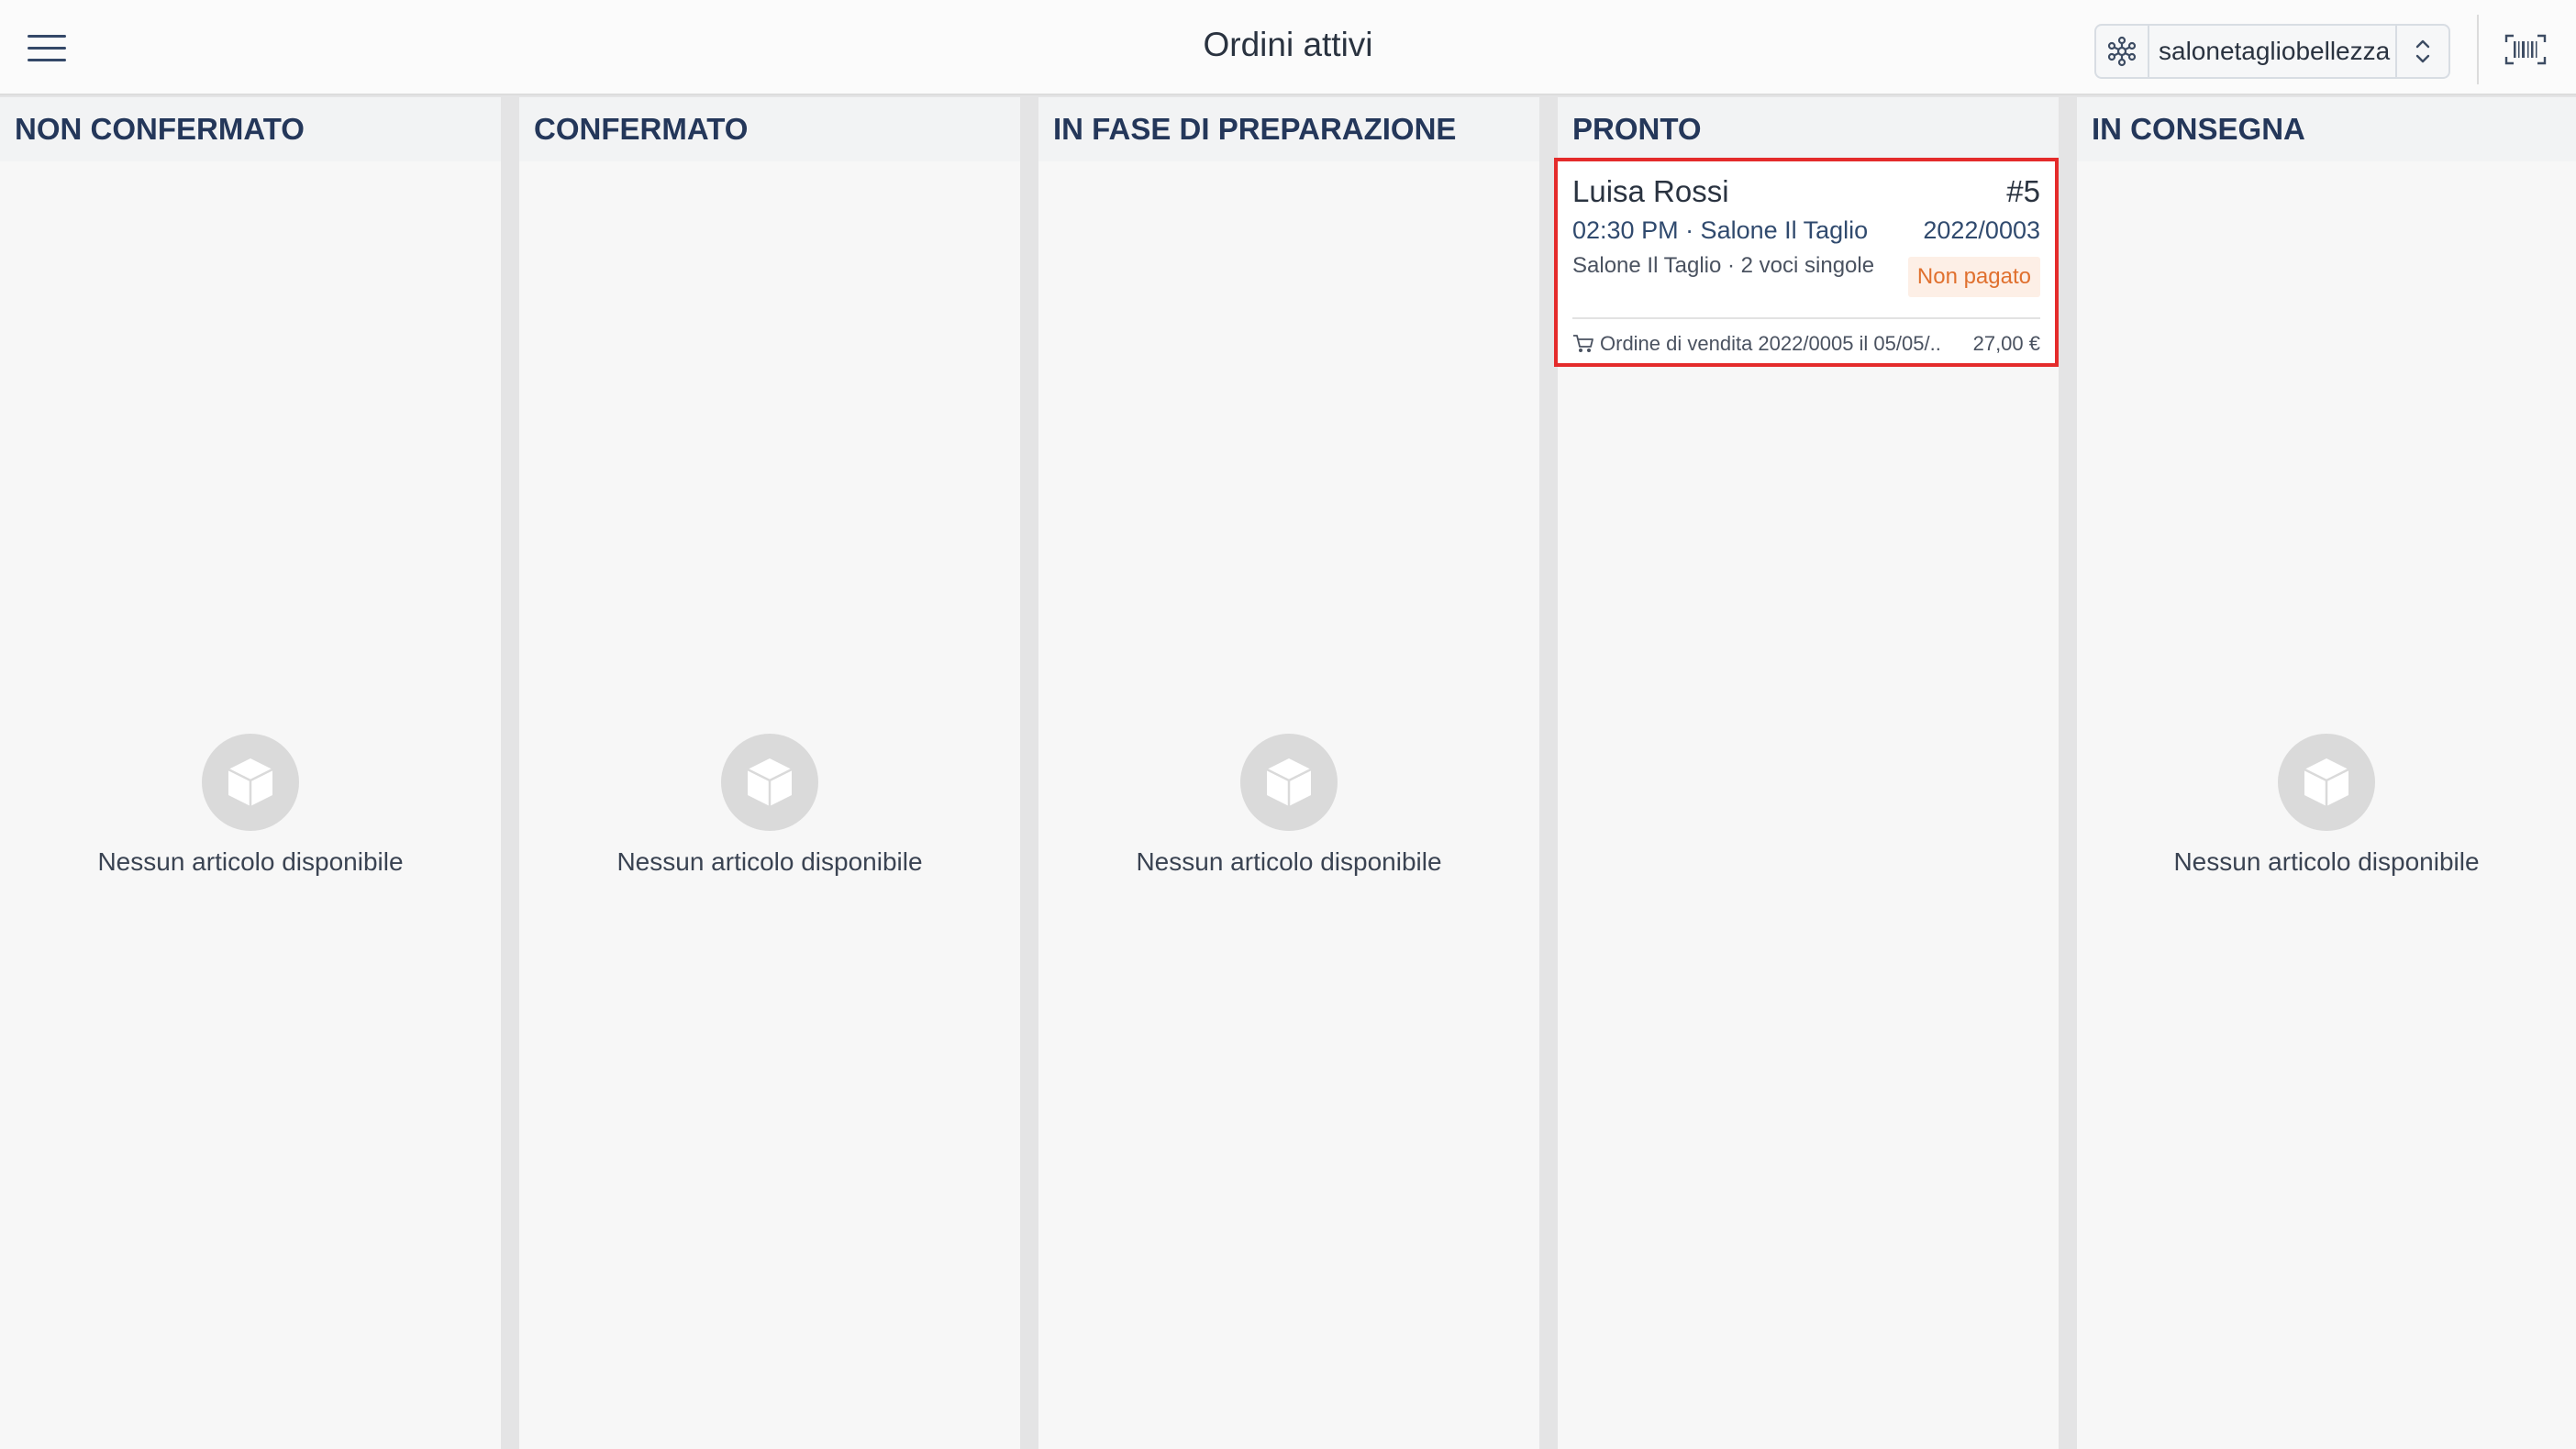  I want to click on top-bar: Ordini attivi salonetagliobellezza, so click(1288, 47).